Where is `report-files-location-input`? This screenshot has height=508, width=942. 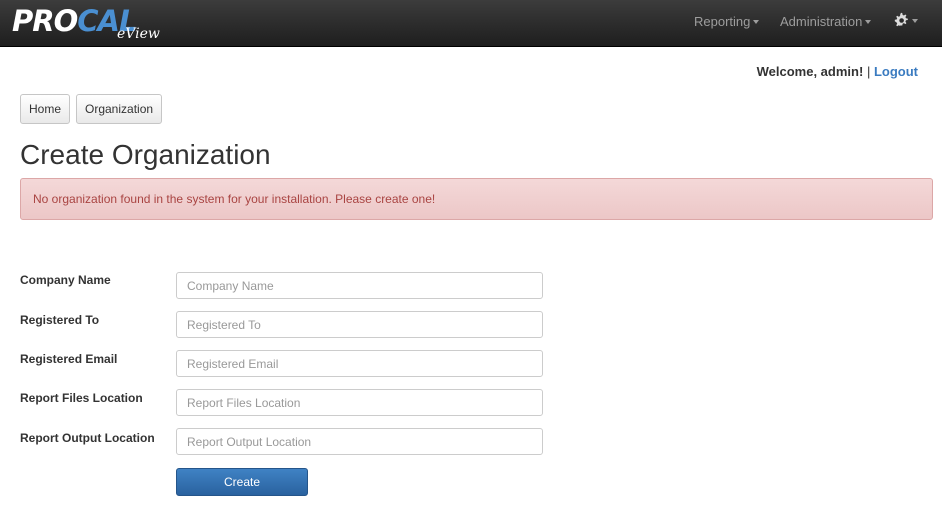 report-files-location-input is located at coordinates (359, 402).